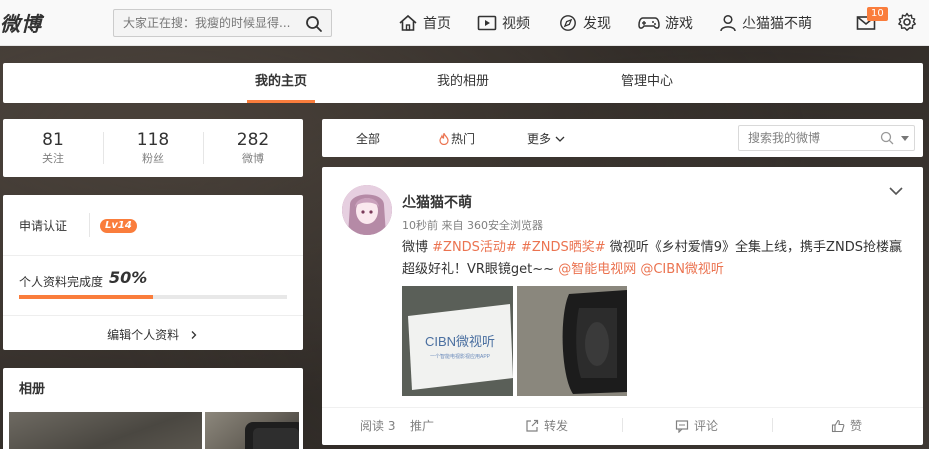  Describe the element at coordinates (597, 24) in the screenshot. I see `nav-discover-label: 发现` at that location.